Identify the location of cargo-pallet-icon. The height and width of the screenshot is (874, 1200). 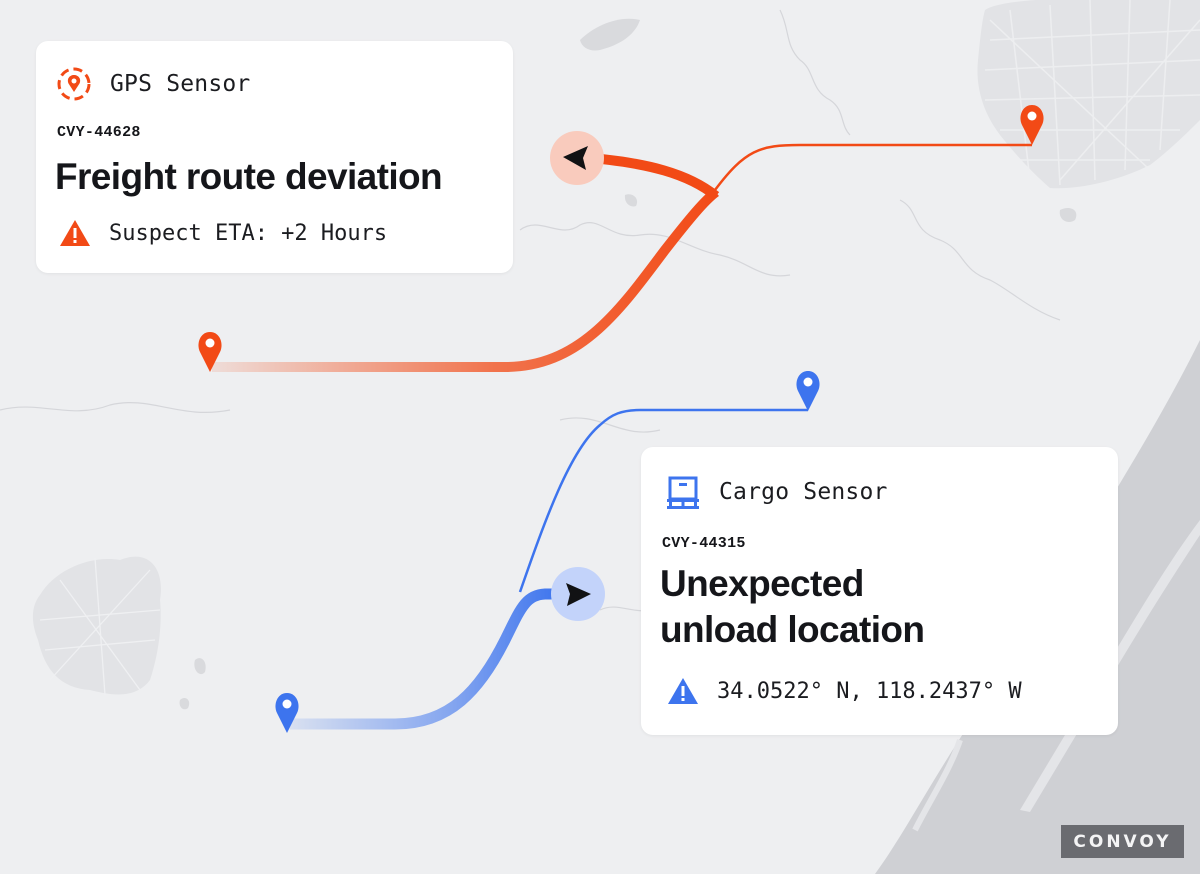
(683, 492).